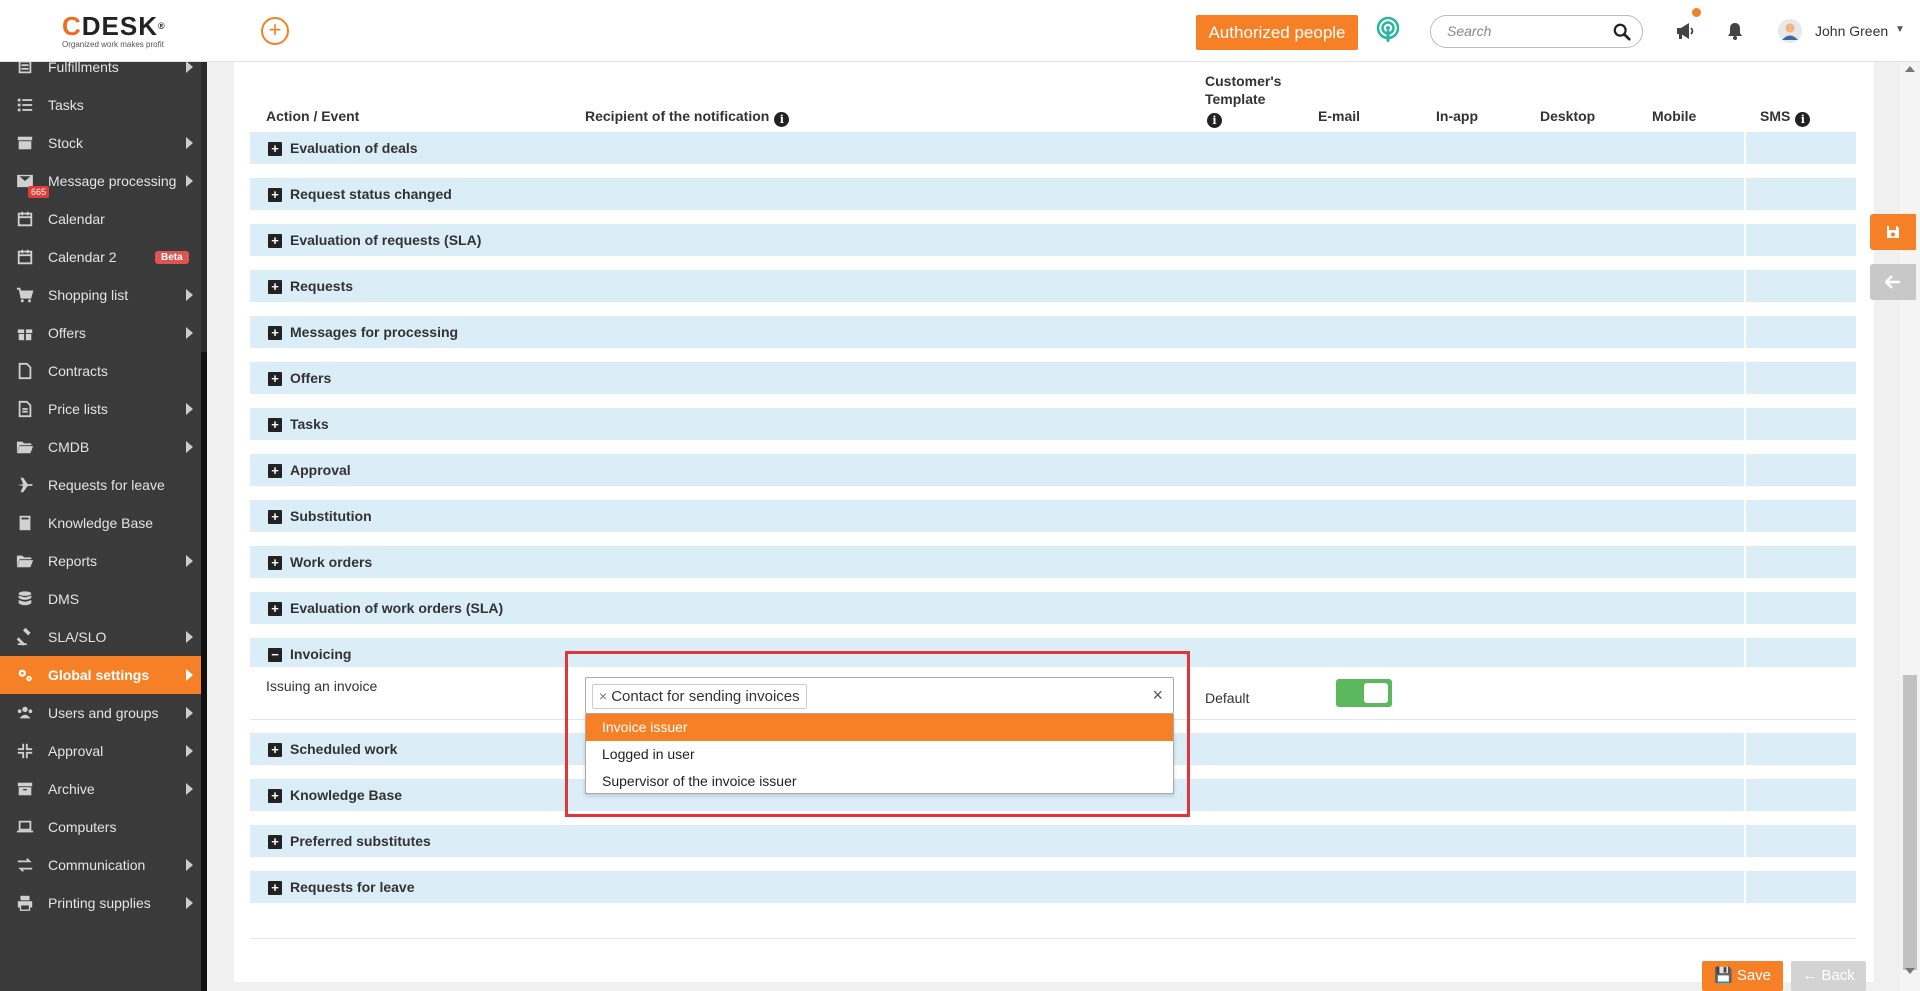  What do you see at coordinates (1893, 232) in the screenshot?
I see `floating-save-button` at bounding box center [1893, 232].